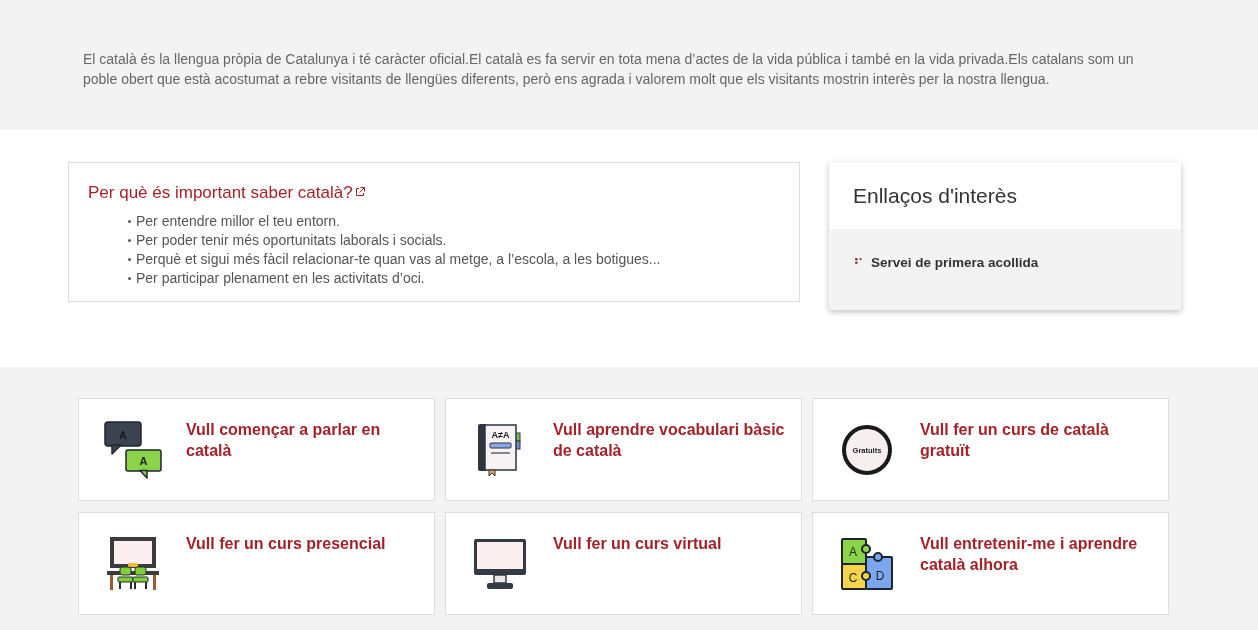  What do you see at coordinates (291, 240) in the screenshot?
I see `bullet-text: Per poder tenir més oportunitats laborals i socials.` at bounding box center [291, 240].